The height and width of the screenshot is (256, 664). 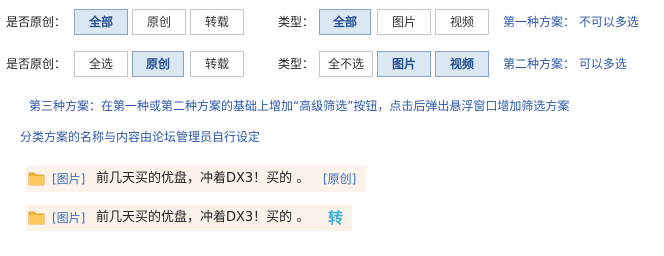 What do you see at coordinates (140, 137) in the screenshot?
I see `scheme-config-description: 分类方案的名称与内容由论坛管理员自行设定` at bounding box center [140, 137].